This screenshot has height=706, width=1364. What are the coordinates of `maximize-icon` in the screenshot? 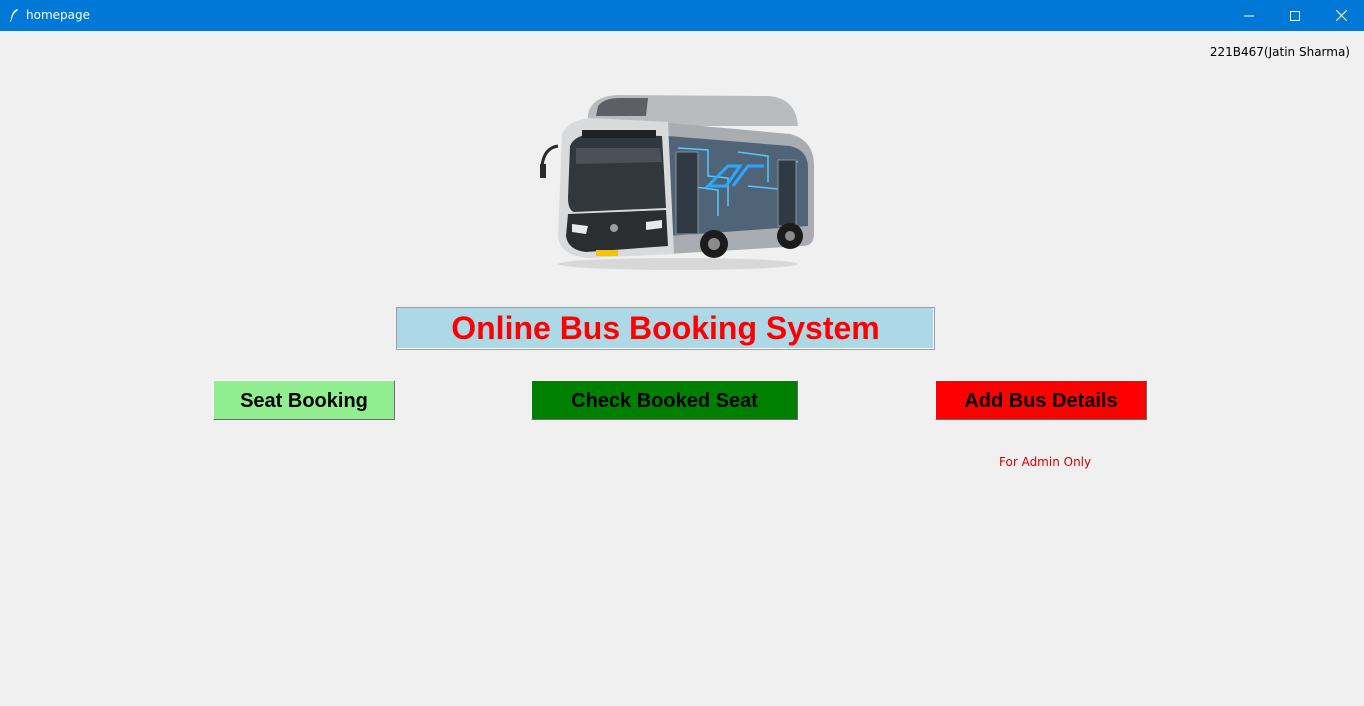 It's located at (1295, 15).